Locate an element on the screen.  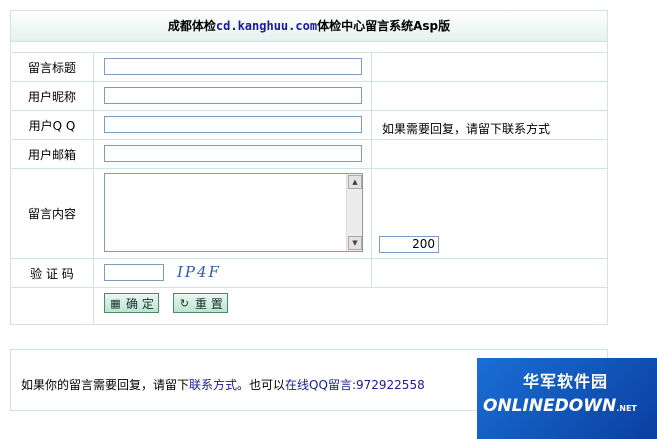
row-title: 留言标题 is located at coordinates (309, 67).